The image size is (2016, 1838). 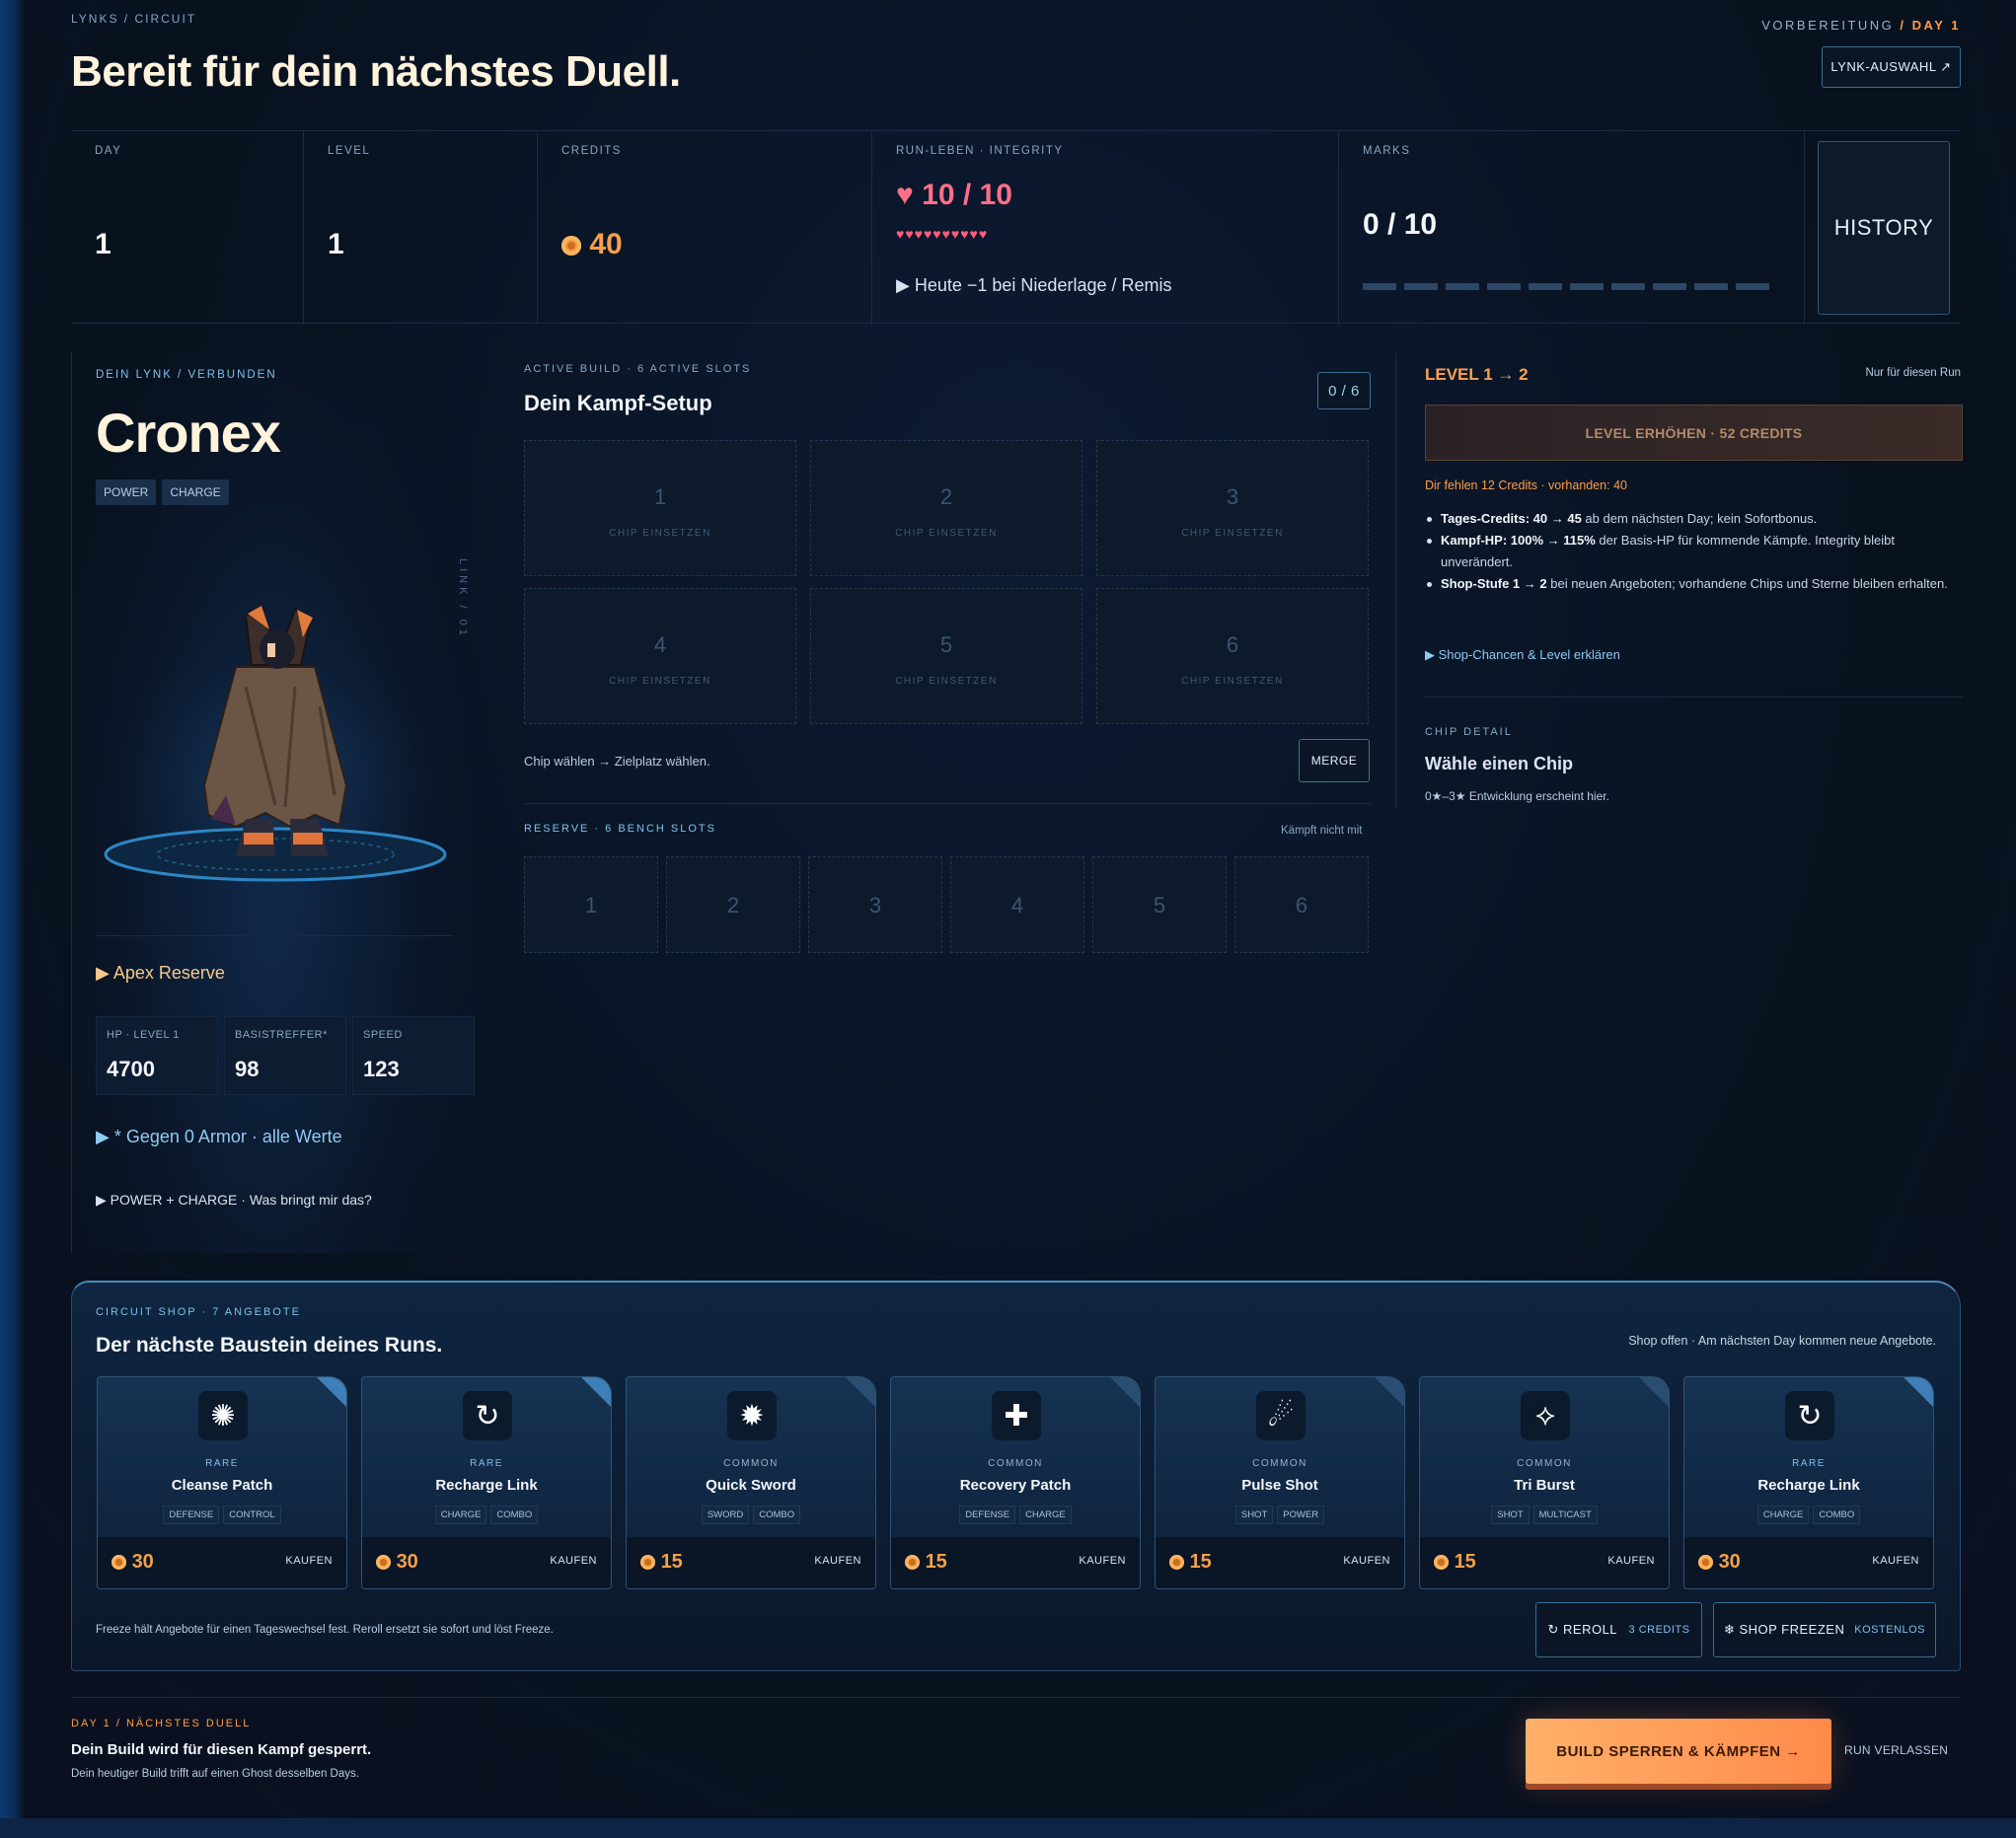 What do you see at coordinates (1544, 1463) in the screenshot?
I see `rarity-label: COMMON` at bounding box center [1544, 1463].